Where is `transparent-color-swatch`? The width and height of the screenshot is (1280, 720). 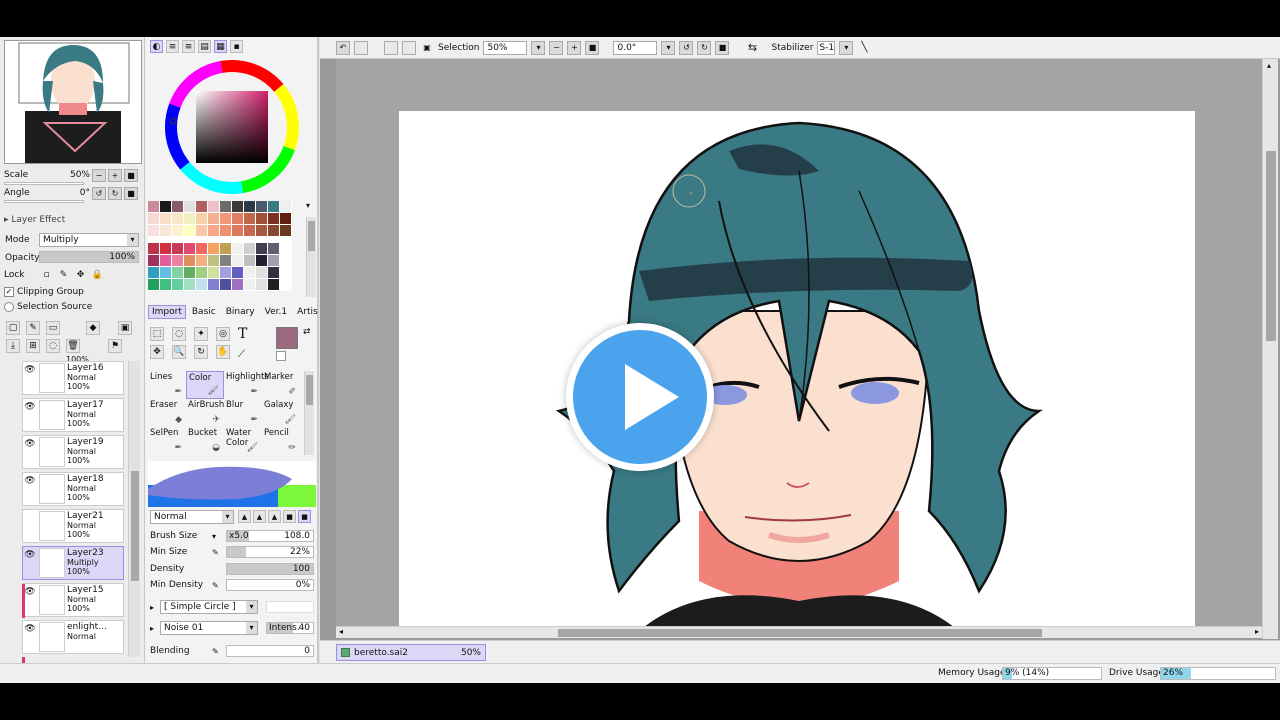 transparent-color-swatch is located at coordinates (281, 356).